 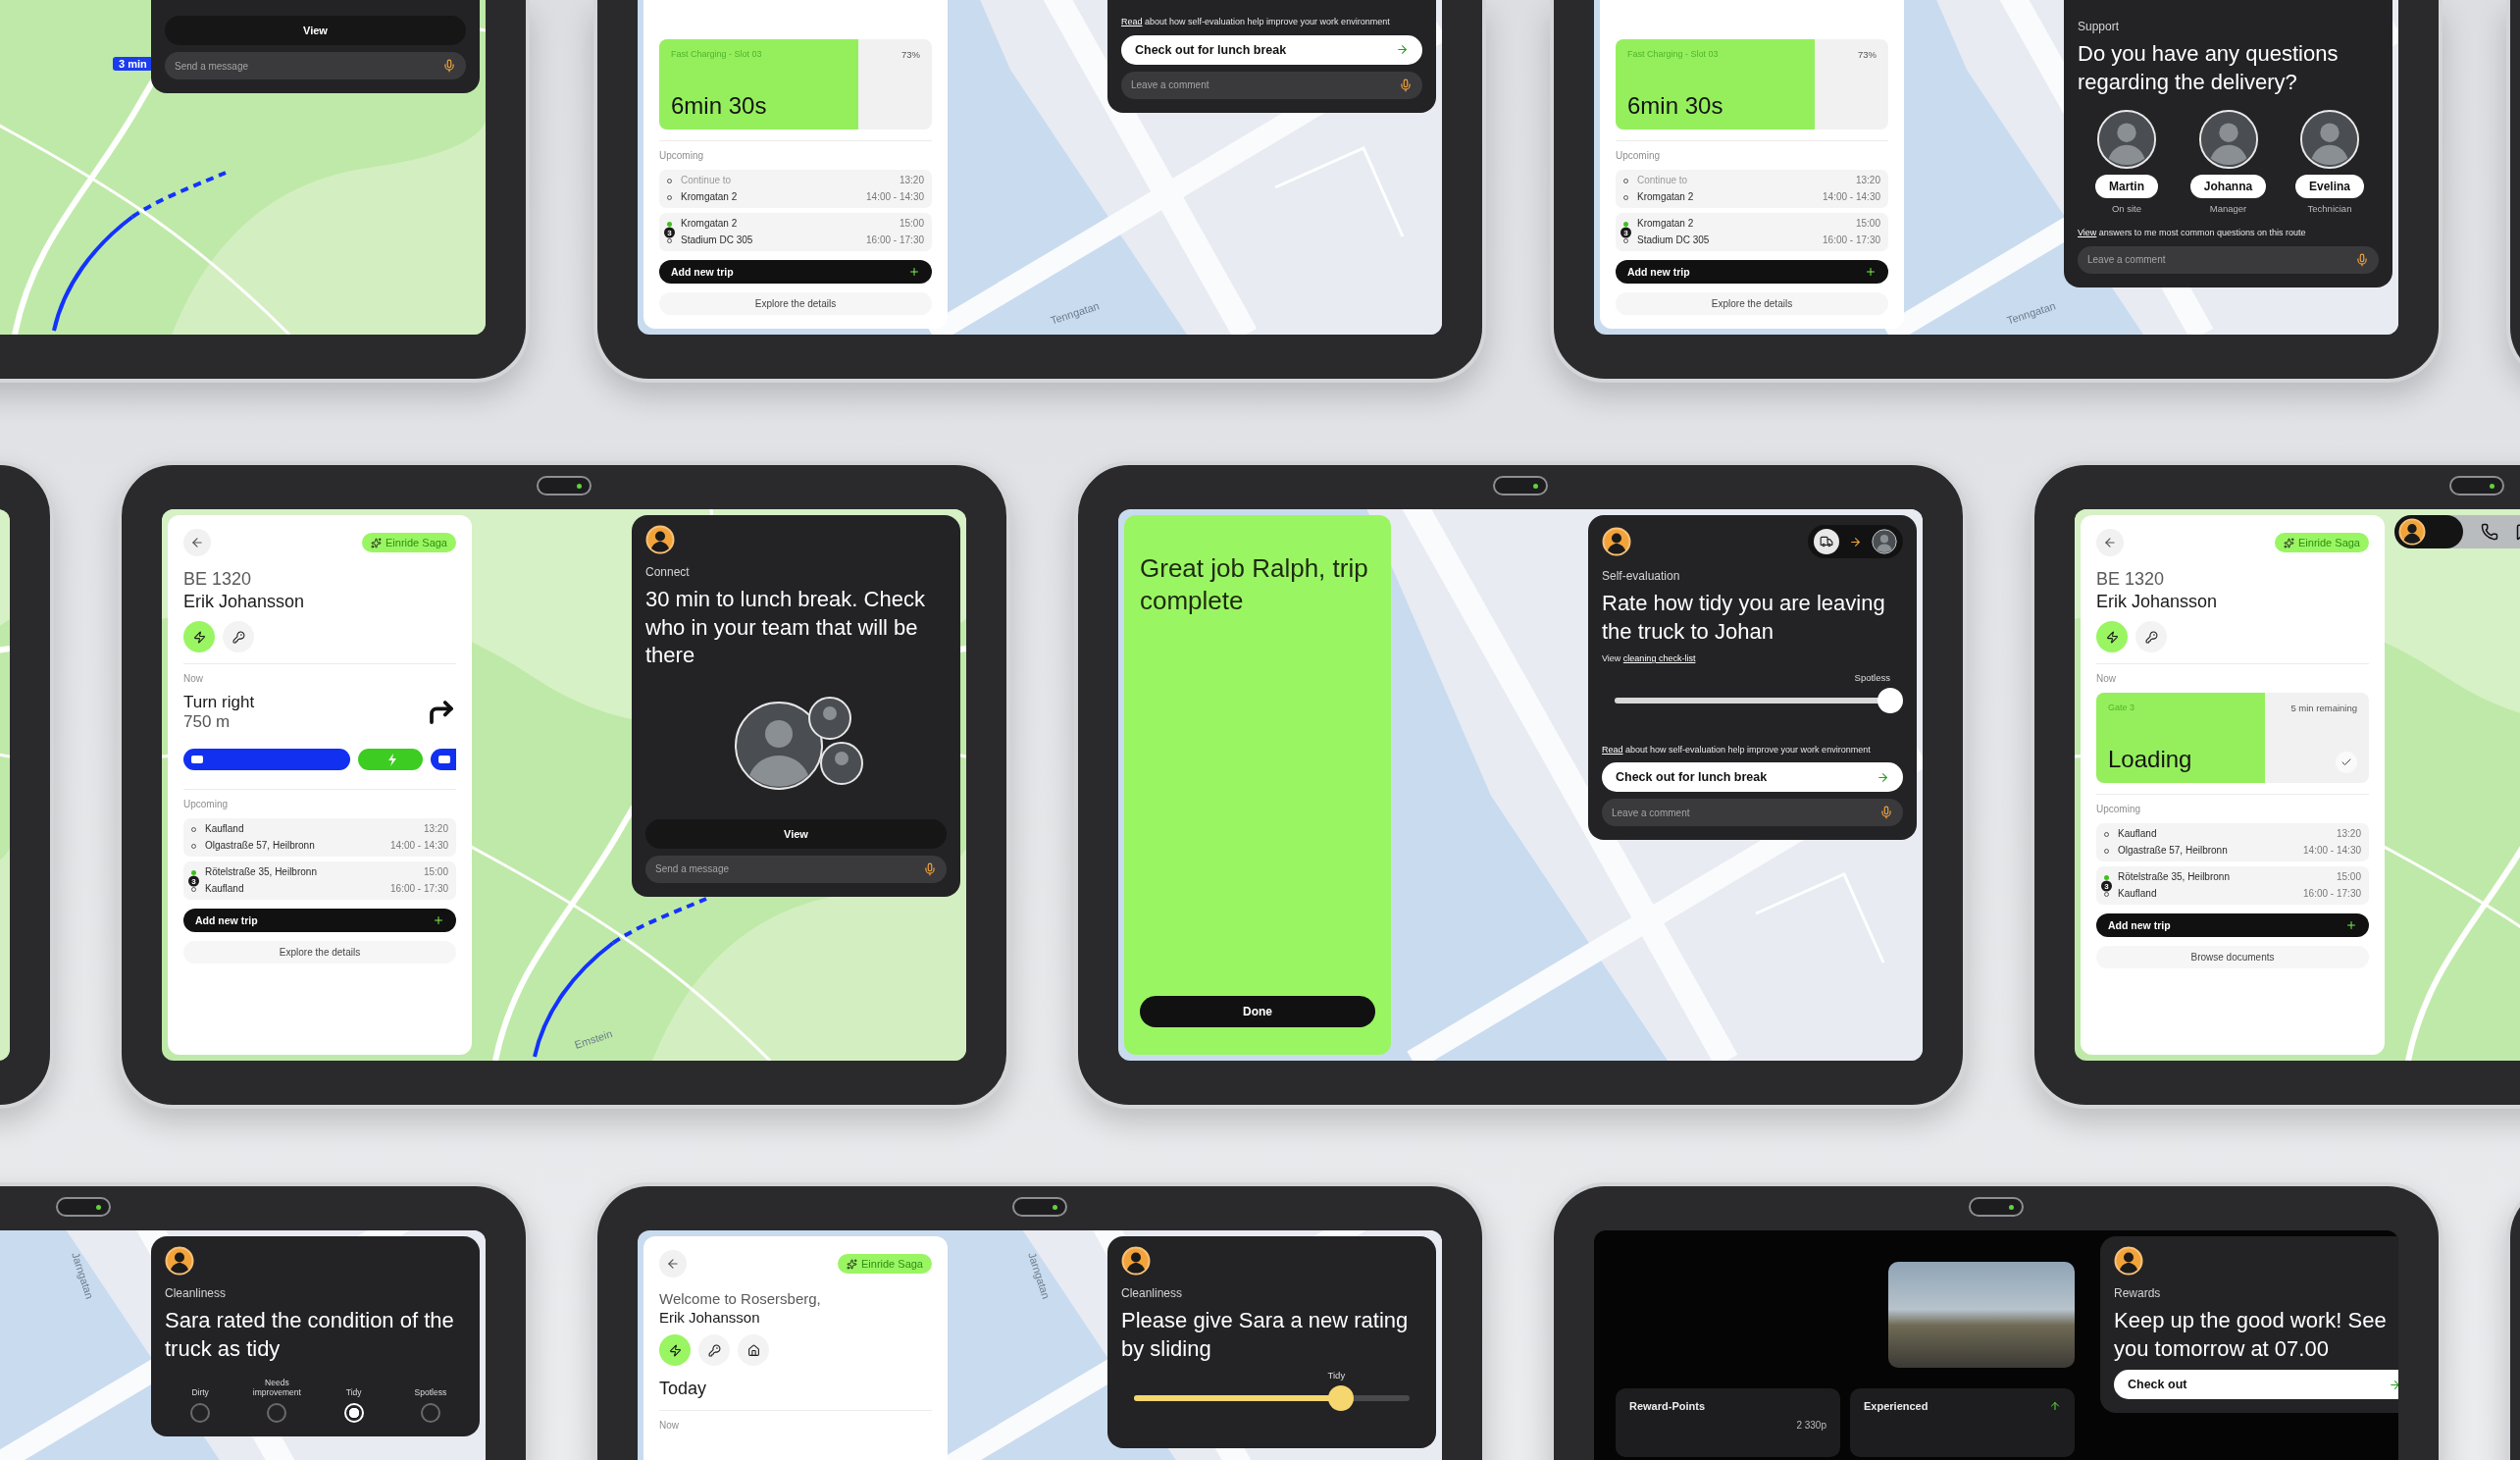 What do you see at coordinates (910, 55) in the screenshot?
I see `status-note: 73%` at bounding box center [910, 55].